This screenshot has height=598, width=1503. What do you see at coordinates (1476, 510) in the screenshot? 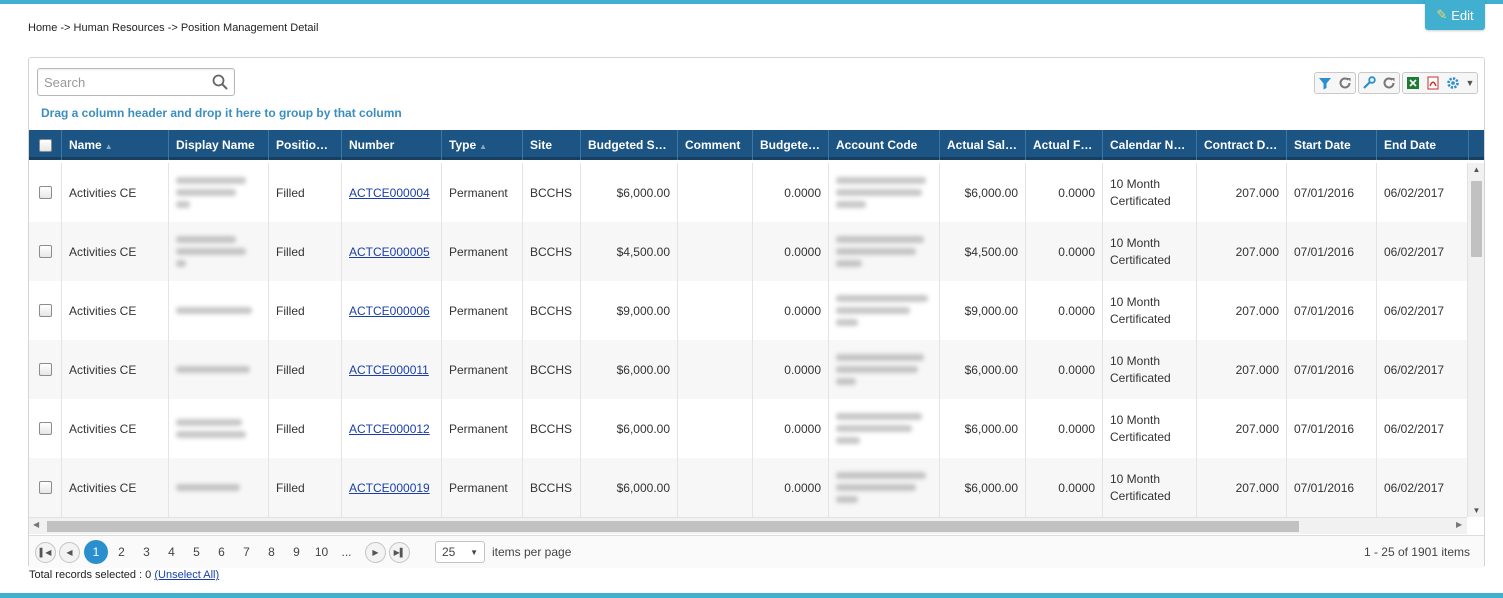
I see `scroll-down-icon: ▼` at bounding box center [1476, 510].